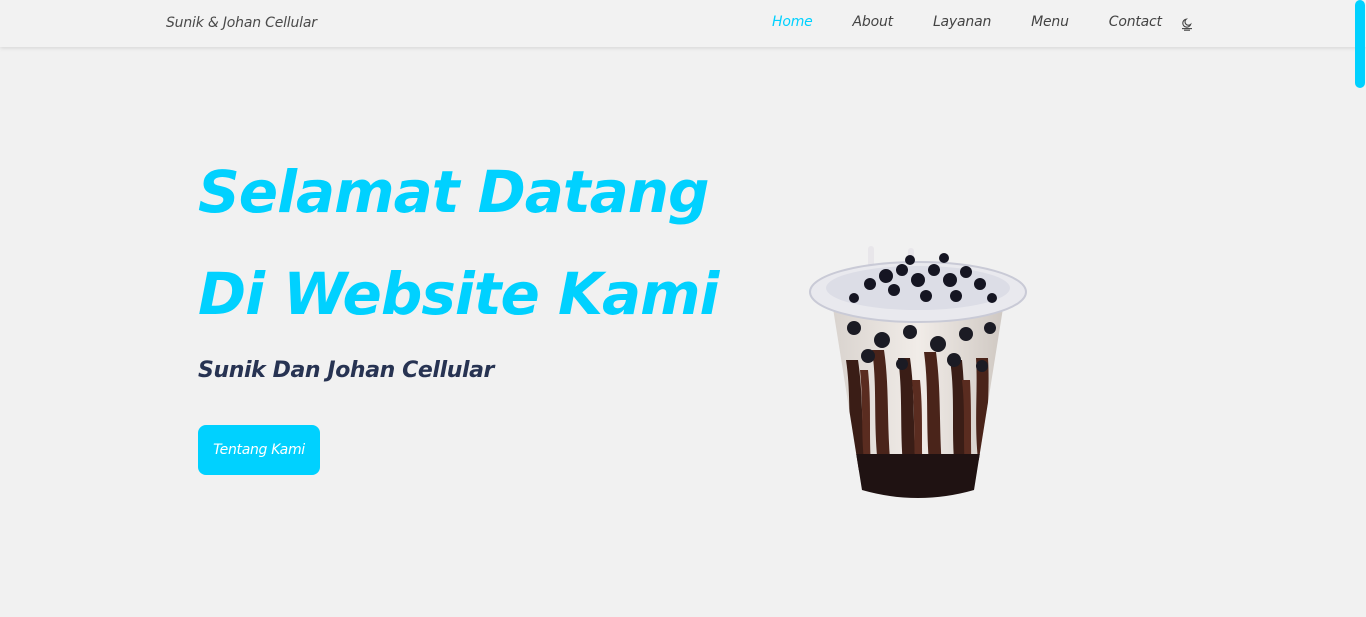  Describe the element at coordinates (1187, 23) in the screenshot. I see `moon-icon` at that location.